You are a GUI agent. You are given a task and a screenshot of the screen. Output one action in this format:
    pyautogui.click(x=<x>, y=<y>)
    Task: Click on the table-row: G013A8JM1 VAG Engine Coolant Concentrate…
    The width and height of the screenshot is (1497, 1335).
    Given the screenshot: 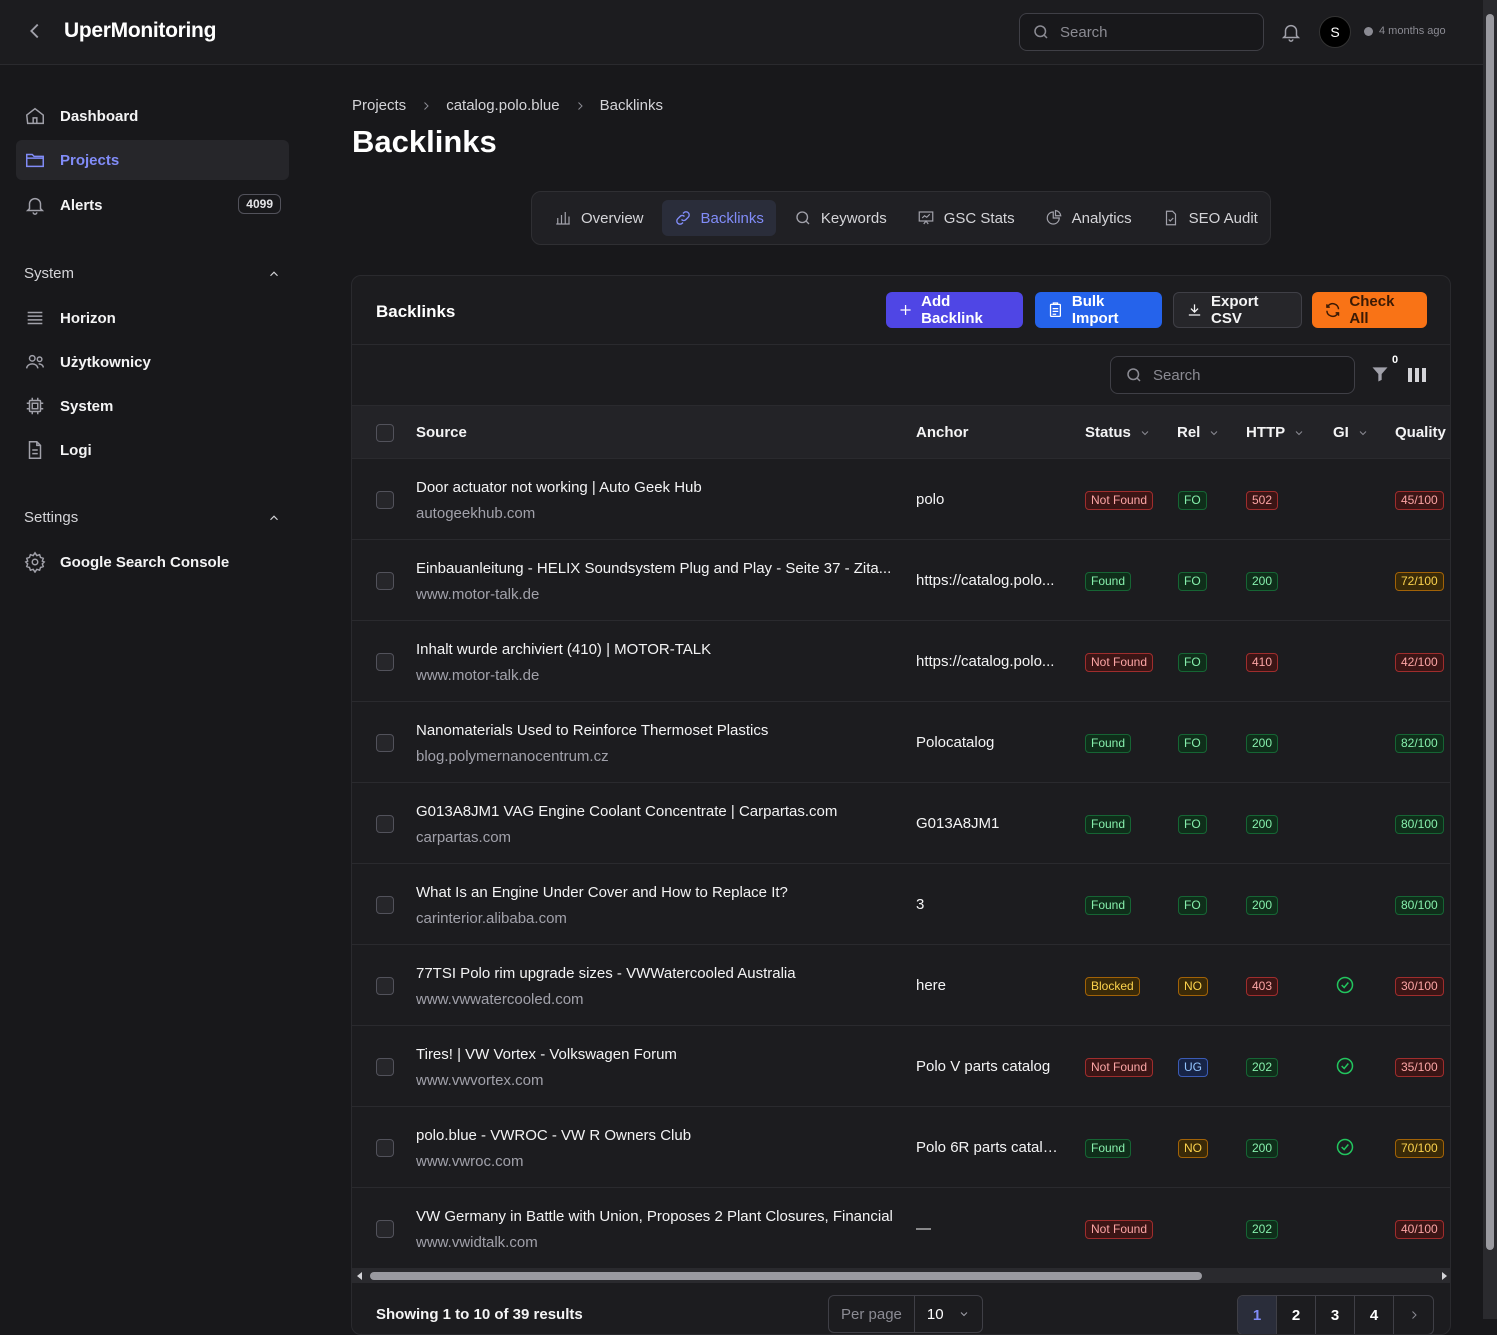 What is the action you would take?
    pyautogui.click(x=901, y=823)
    